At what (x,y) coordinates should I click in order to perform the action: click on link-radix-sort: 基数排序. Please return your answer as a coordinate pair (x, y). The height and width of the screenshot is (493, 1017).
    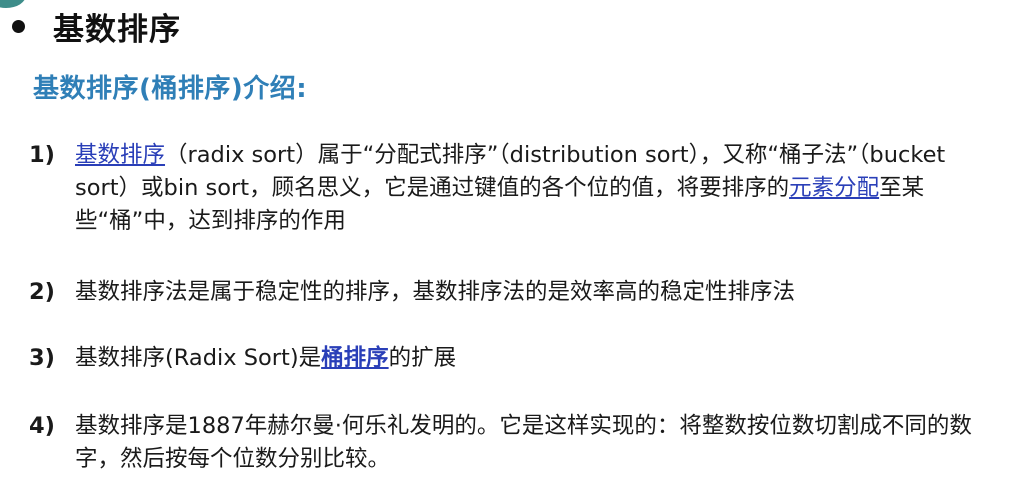
    Looking at the image, I should click on (120, 155).